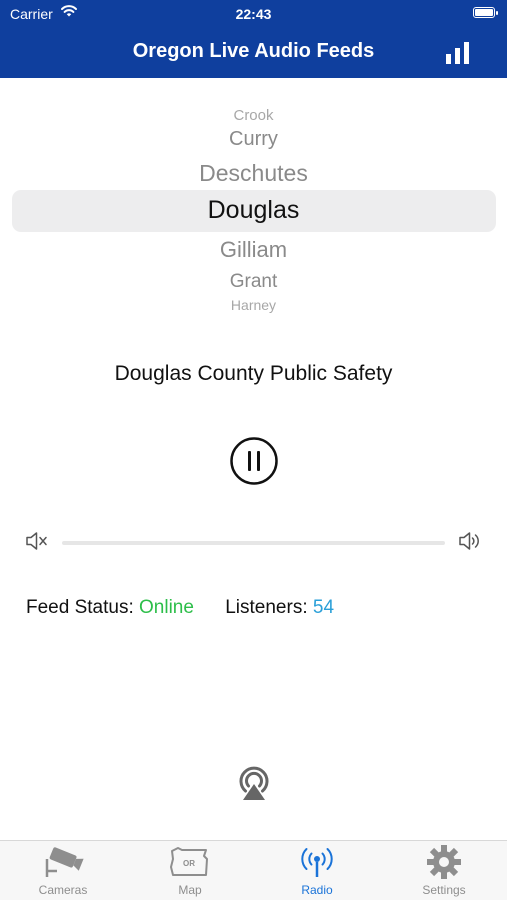  What do you see at coordinates (323, 607) in the screenshot?
I see `listeners-count: 54` at bounding box center [323, 607].